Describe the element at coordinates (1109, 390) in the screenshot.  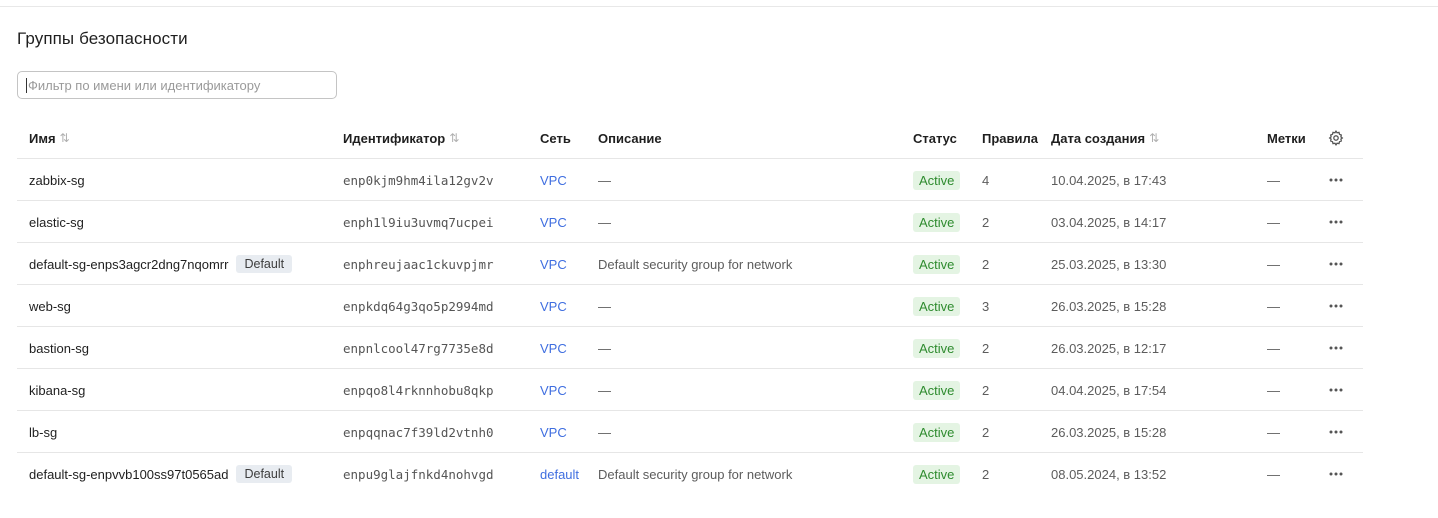
I see `created-date: 04.04.2025, в 17:54` at that location.